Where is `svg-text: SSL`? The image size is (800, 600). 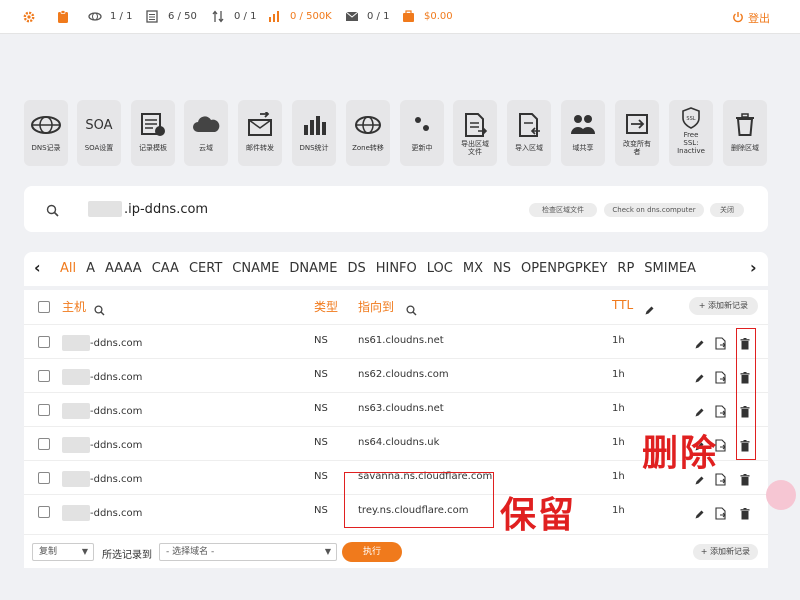
svg-text: SSL is located at coordinates (690, 119).